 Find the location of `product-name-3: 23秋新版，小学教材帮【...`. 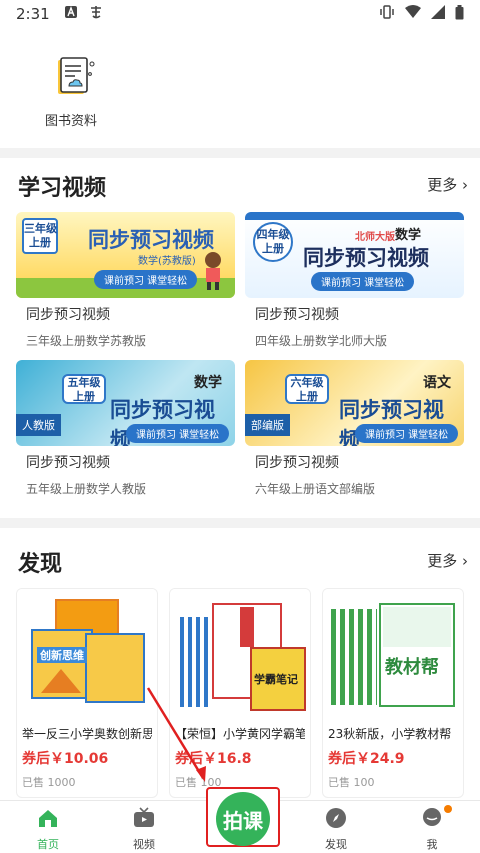

product-name-3: 23秋新版，小学教材帮【... is located at coordinates (393, 734).